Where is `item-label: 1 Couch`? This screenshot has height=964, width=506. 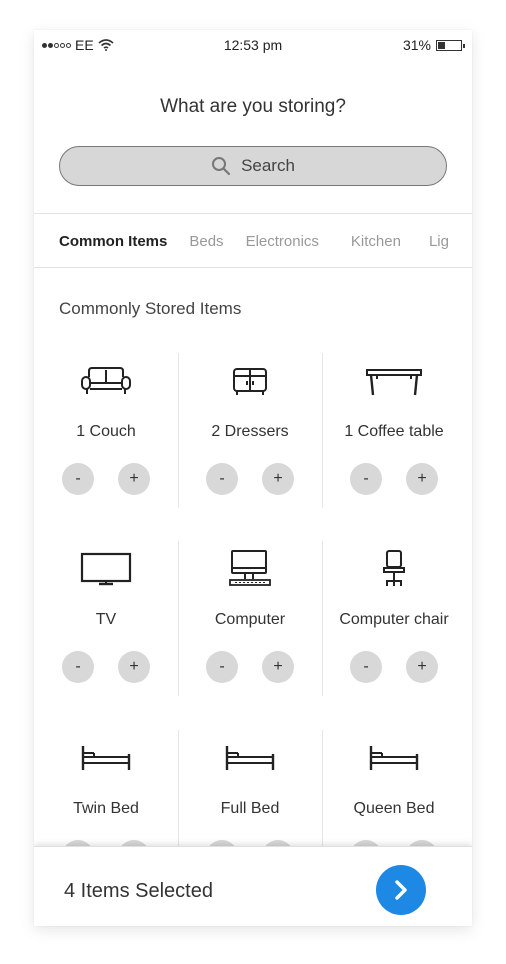
item-label: 1 Couch is located at coordinates (106, 431).